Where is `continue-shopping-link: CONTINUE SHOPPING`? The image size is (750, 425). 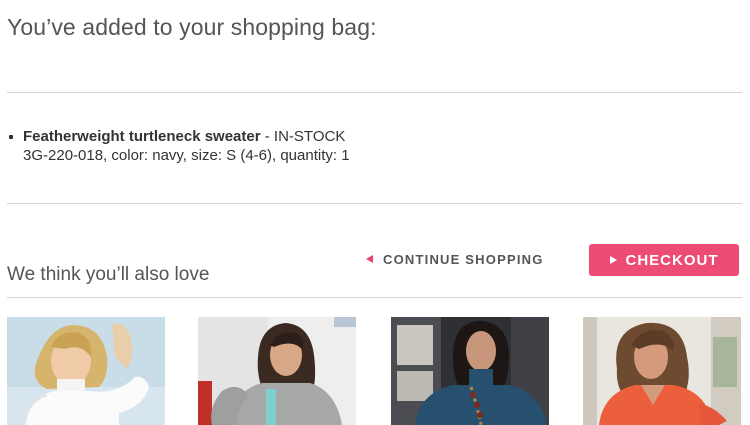 continue-shopping-link: CONTINUE SHOPPING is located at coordinates (455, 259).